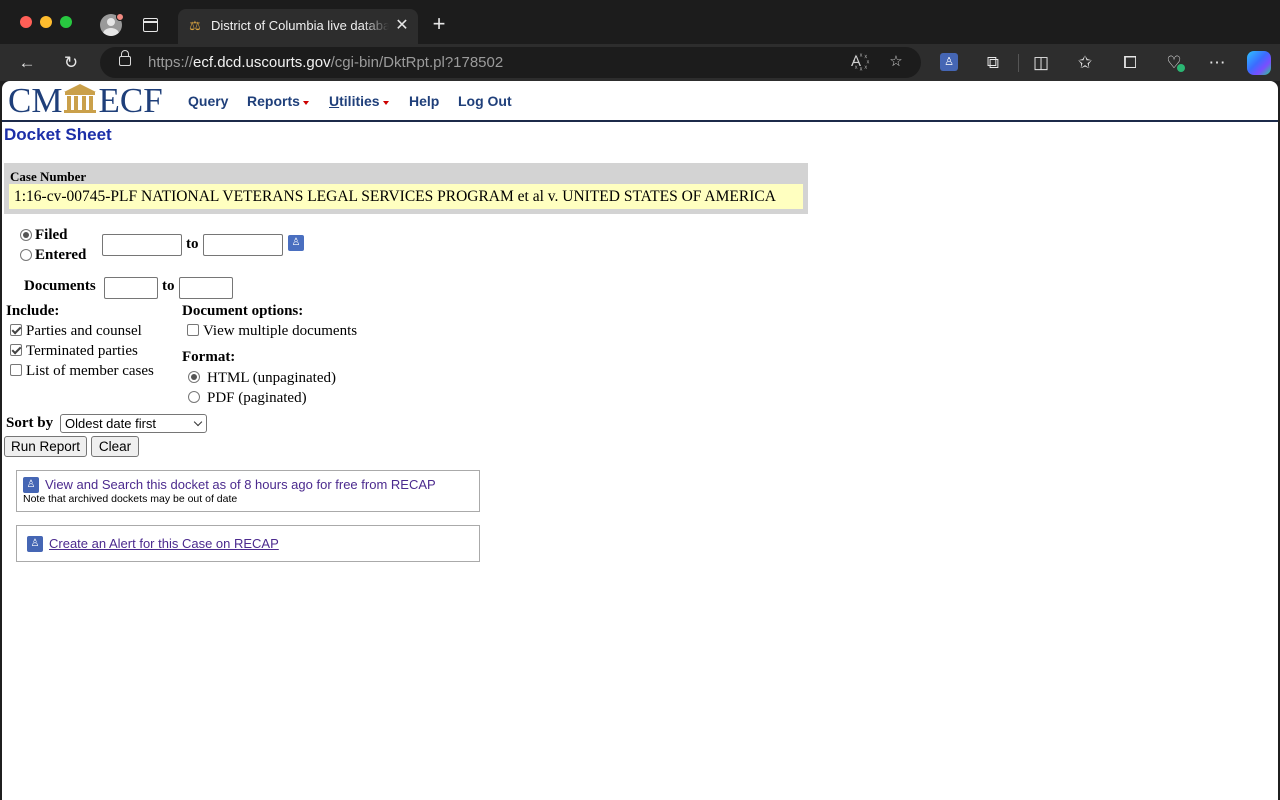 The width and height of the screenshot is (1280, 800). What do you see at coordinates (90, 371) in the screenshot?
I see `member-cases-label: List of member cases` at bounding box center [90, 371].